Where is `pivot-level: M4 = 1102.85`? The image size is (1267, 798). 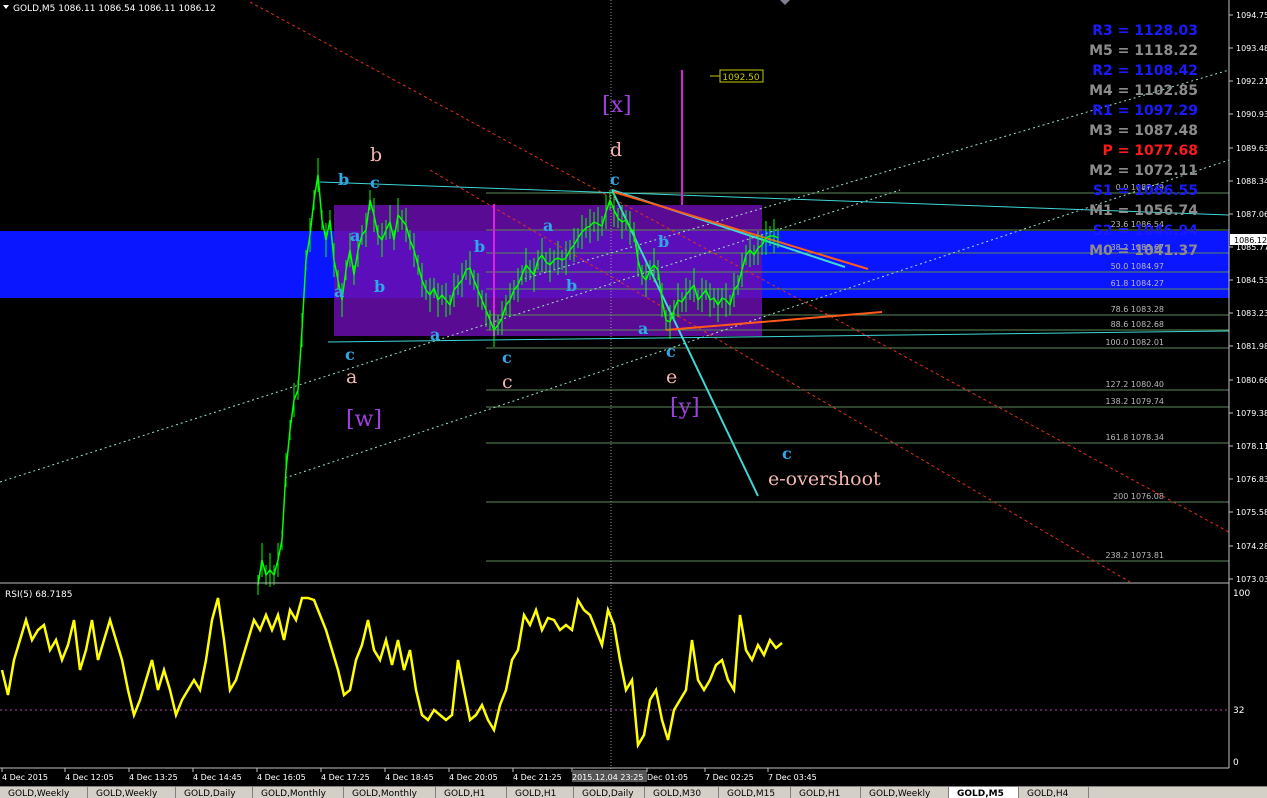
pivot-level: M4 = 1102.85 is located at coordinates (1143, 91).